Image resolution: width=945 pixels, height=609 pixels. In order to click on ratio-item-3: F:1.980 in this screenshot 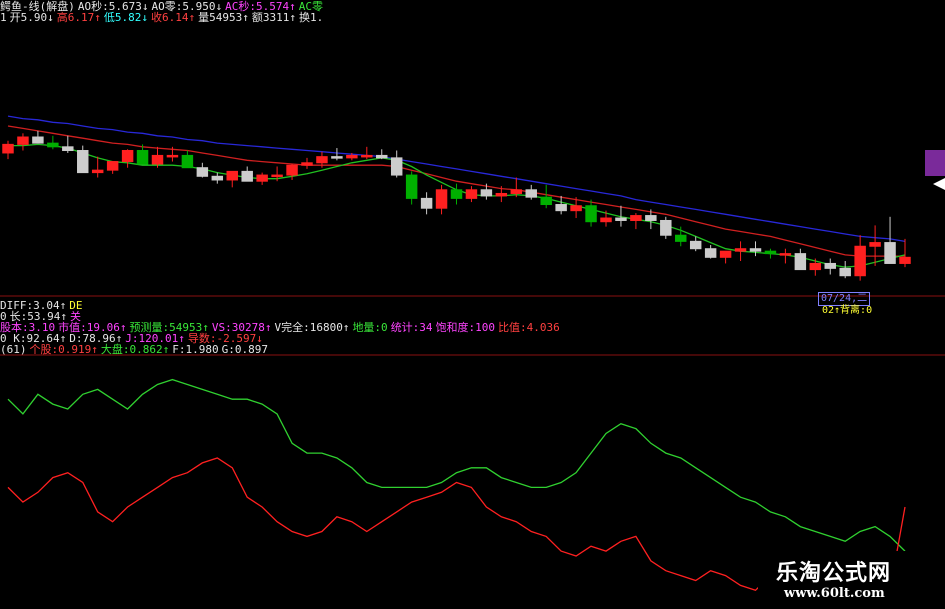, I will do `click(195, 349)`.